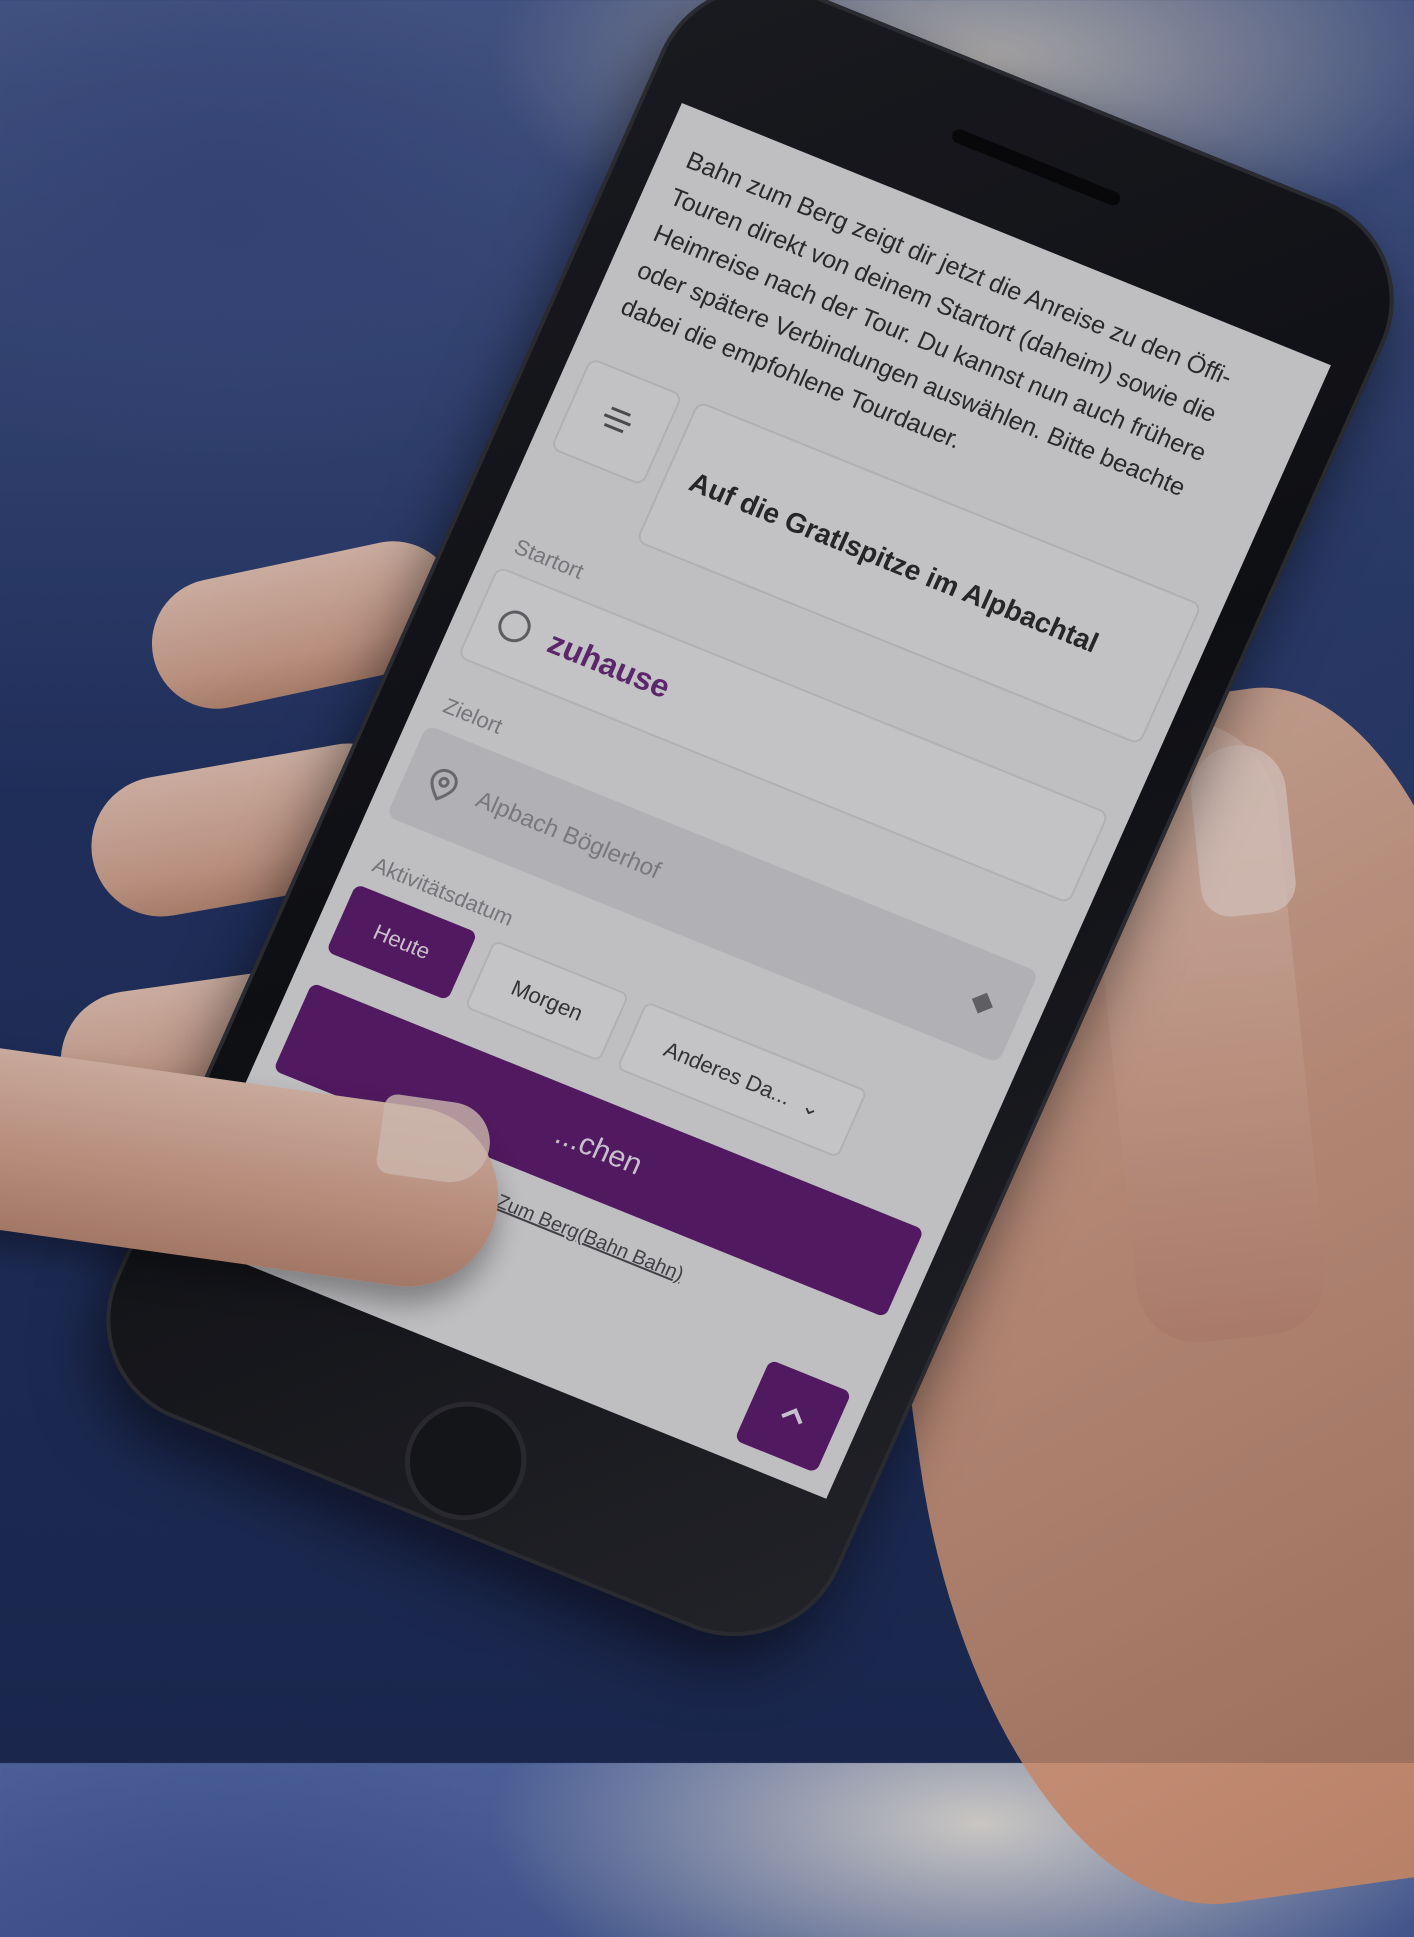  I want to click on chevron-down-icon: ⌄, so click(811, 1107).